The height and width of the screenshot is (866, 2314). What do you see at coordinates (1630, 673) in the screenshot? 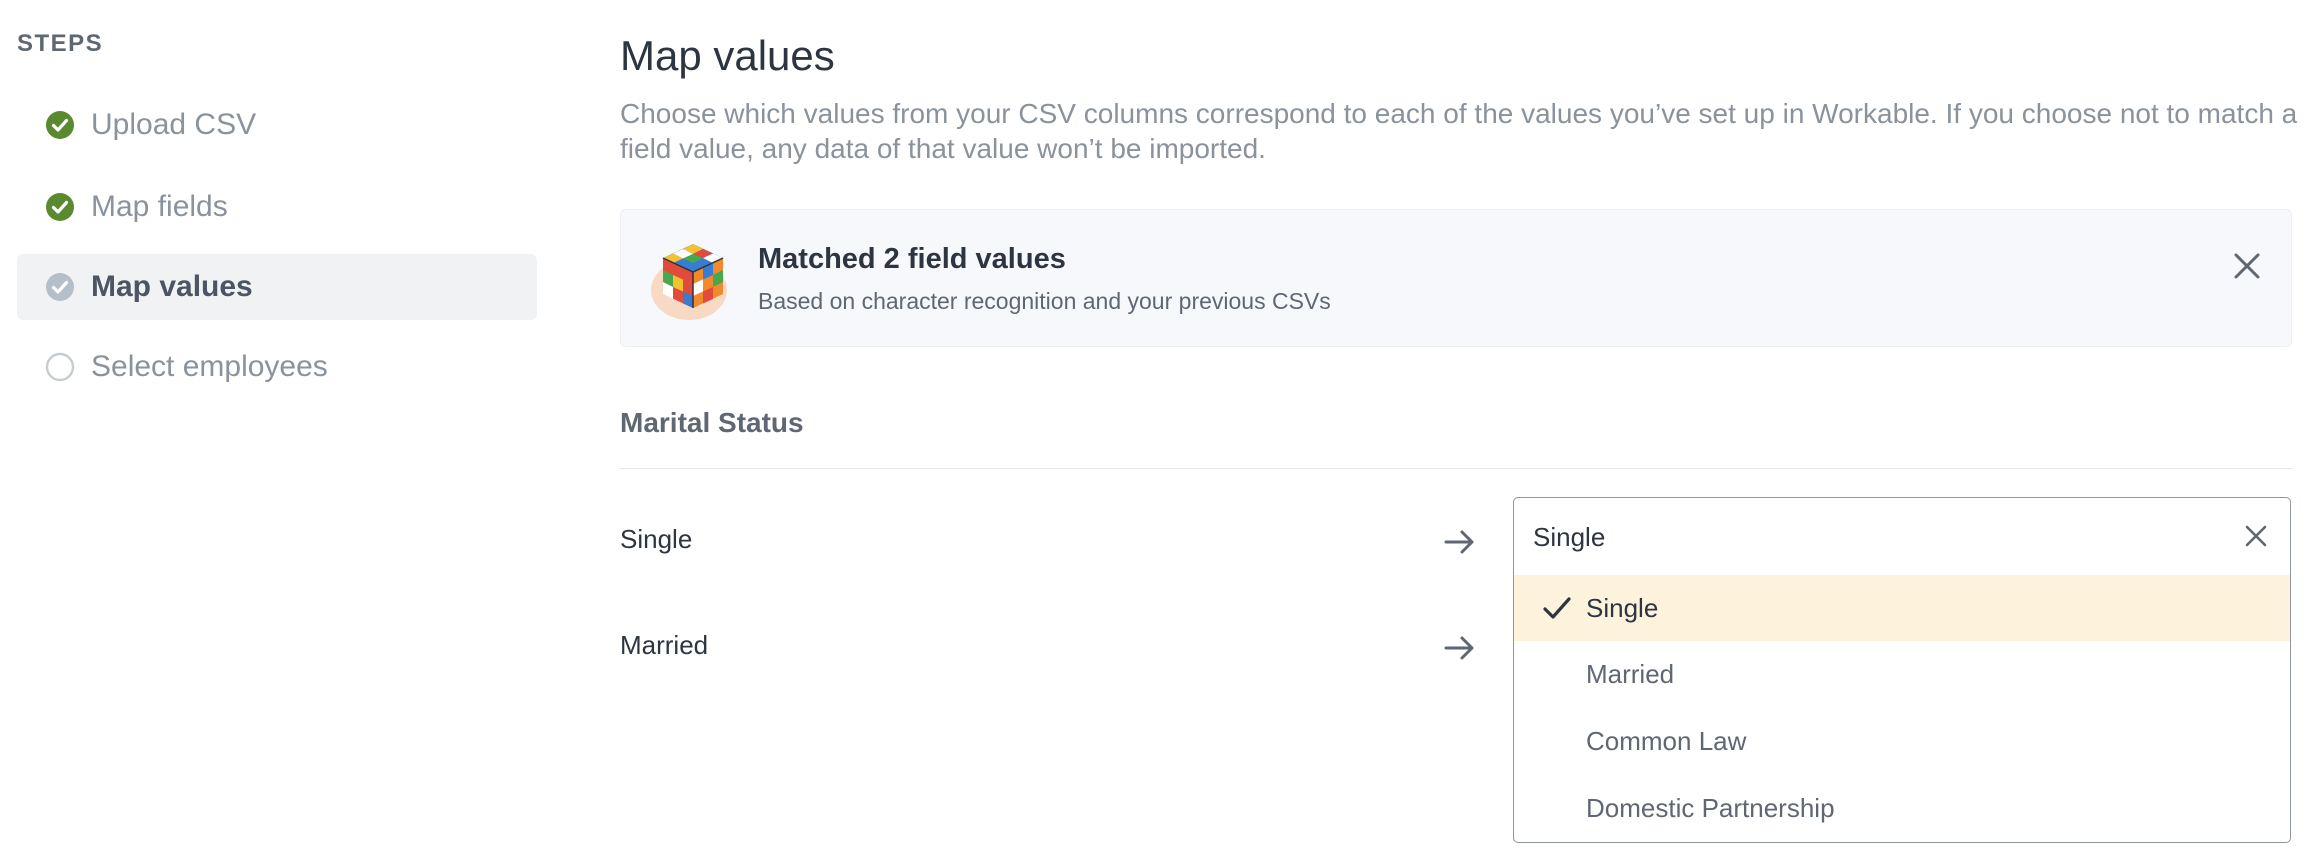
I see `option-label: Married` at bounding box center [1630, 673].